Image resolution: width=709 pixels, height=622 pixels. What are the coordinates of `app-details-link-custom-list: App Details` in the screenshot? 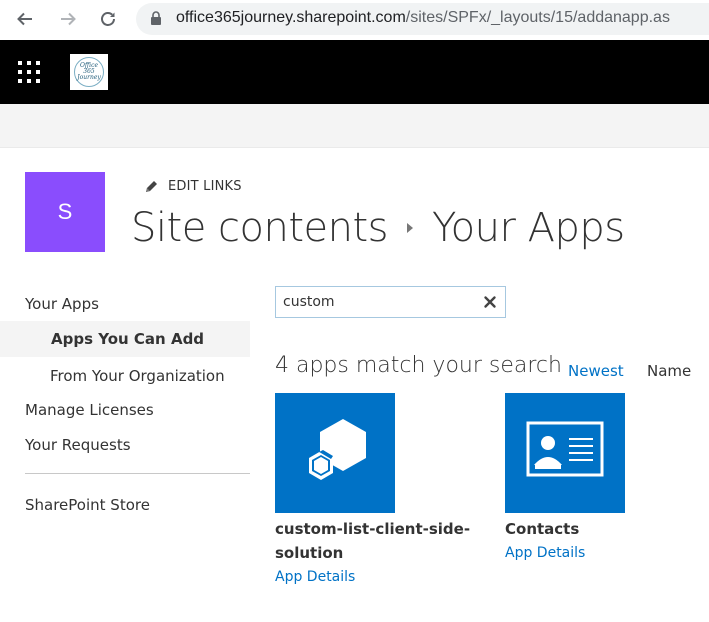 It's located at (315, 577).